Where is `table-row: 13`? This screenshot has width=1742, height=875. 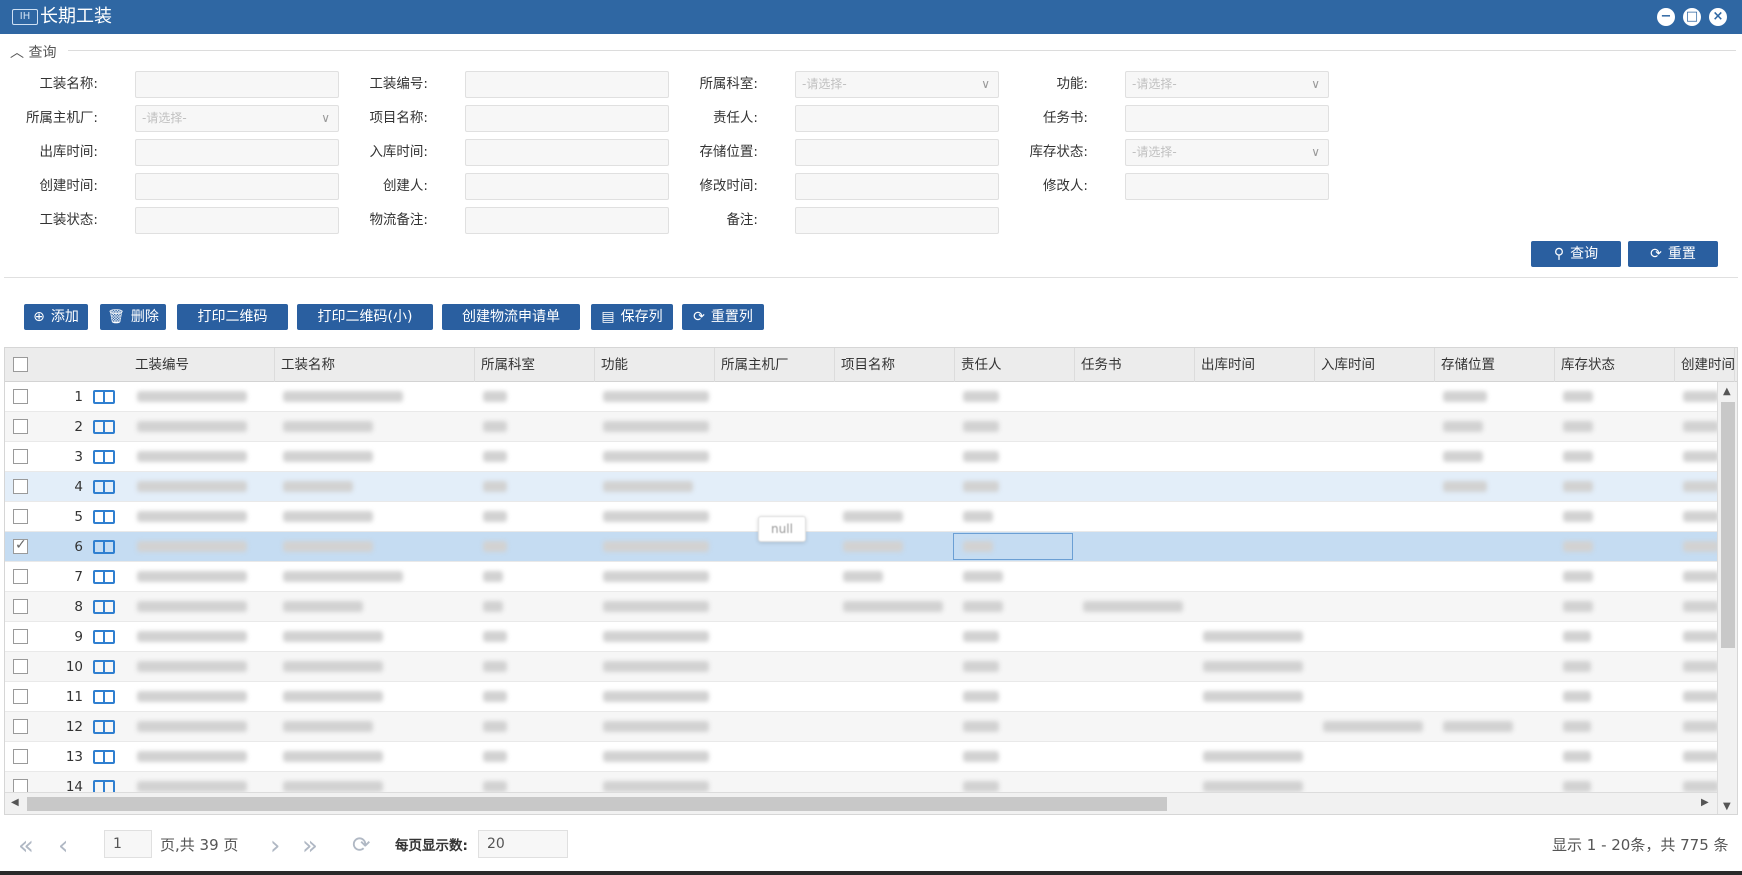 table-row: 13 is located at coordinates (862, 757).